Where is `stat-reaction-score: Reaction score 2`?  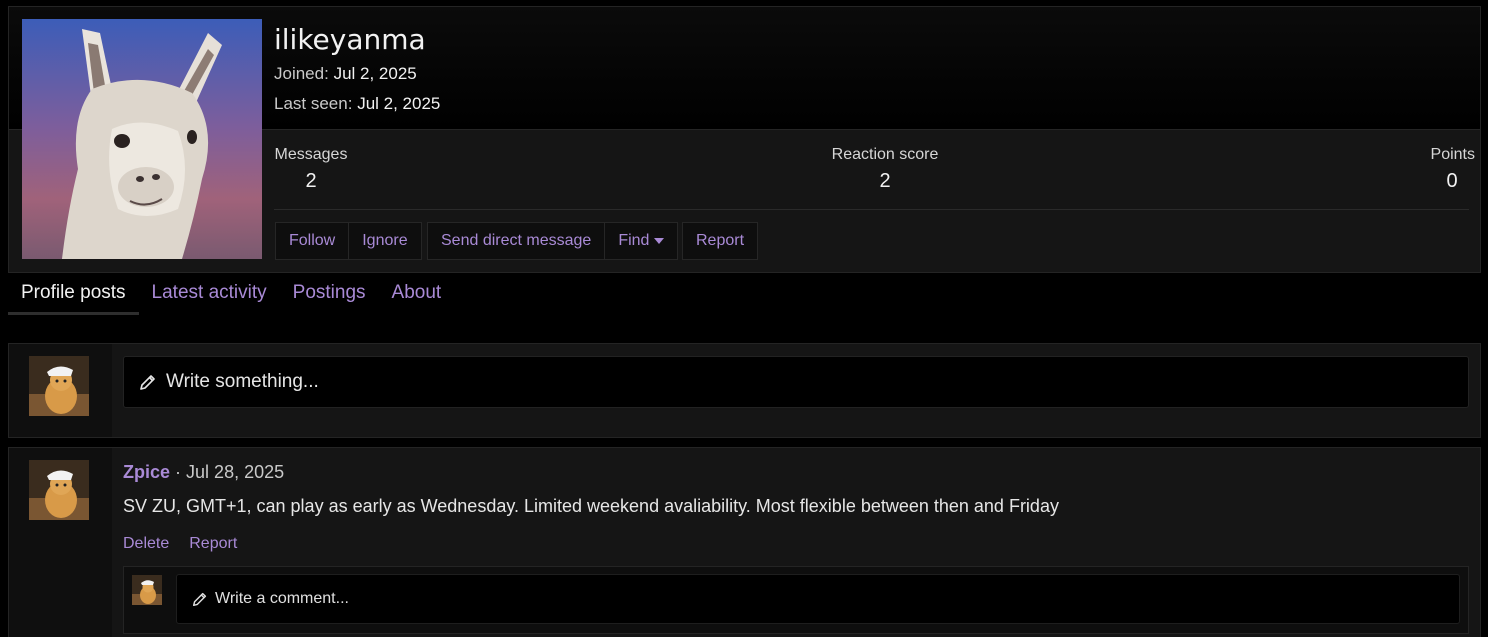
stat-reaction-score: Reaction score 2 is located at coordinates (885, 169).